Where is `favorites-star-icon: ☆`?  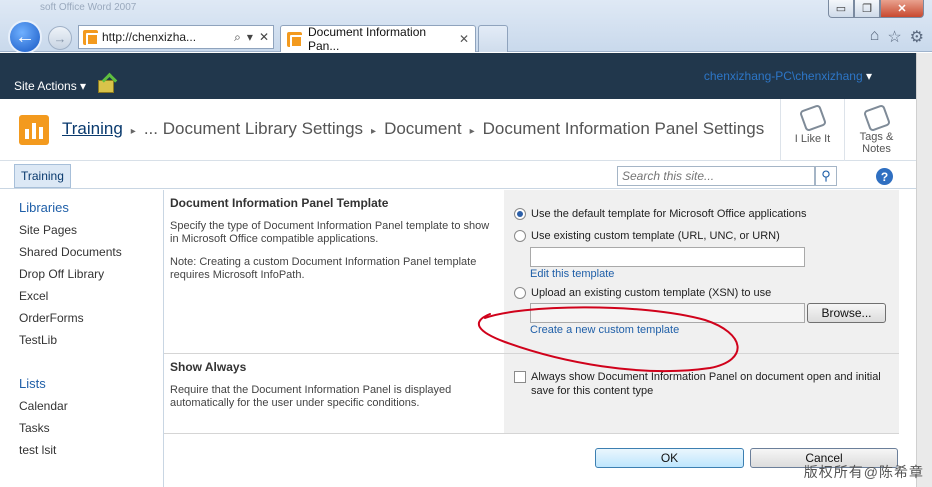
favorites-star-icon: ☆ is located at coordinates (894, 37).